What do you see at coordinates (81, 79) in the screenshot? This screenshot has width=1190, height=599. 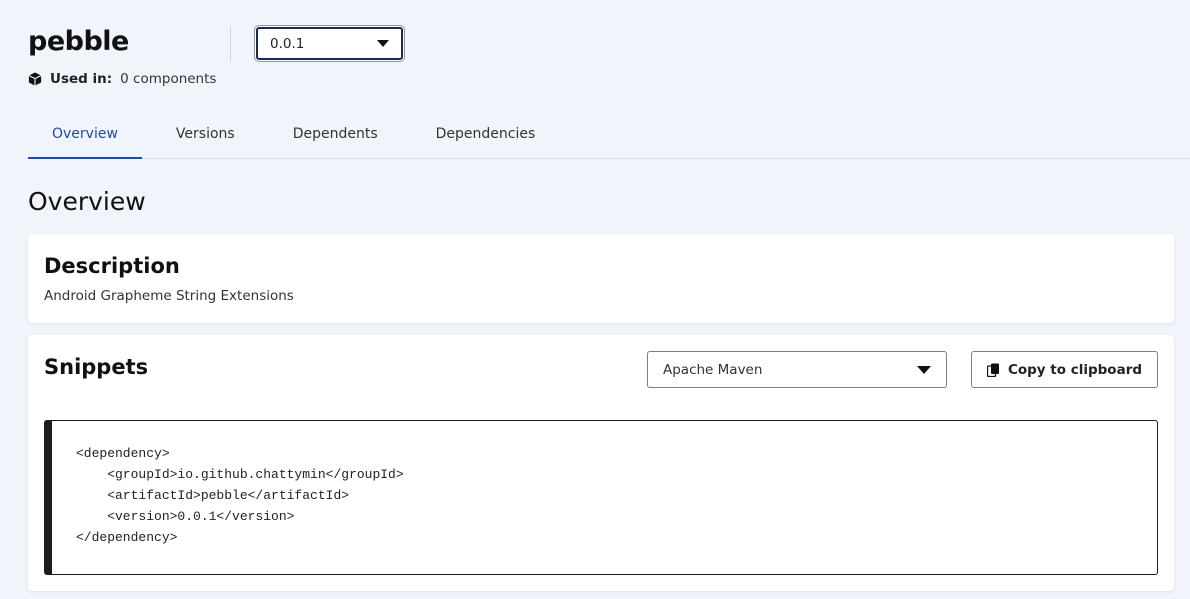 I see `used-in-label: Used in:` at bounding box center [81, 79].